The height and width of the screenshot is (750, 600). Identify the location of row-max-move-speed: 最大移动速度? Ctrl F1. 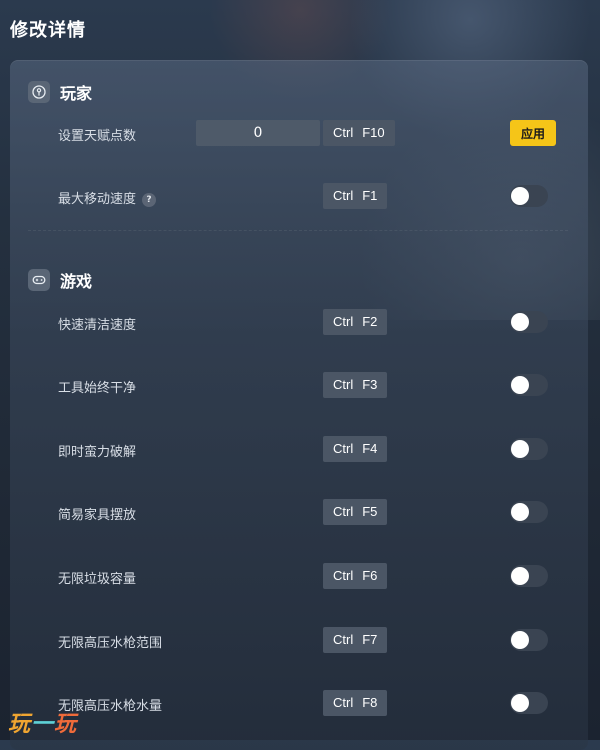
(300, 196).